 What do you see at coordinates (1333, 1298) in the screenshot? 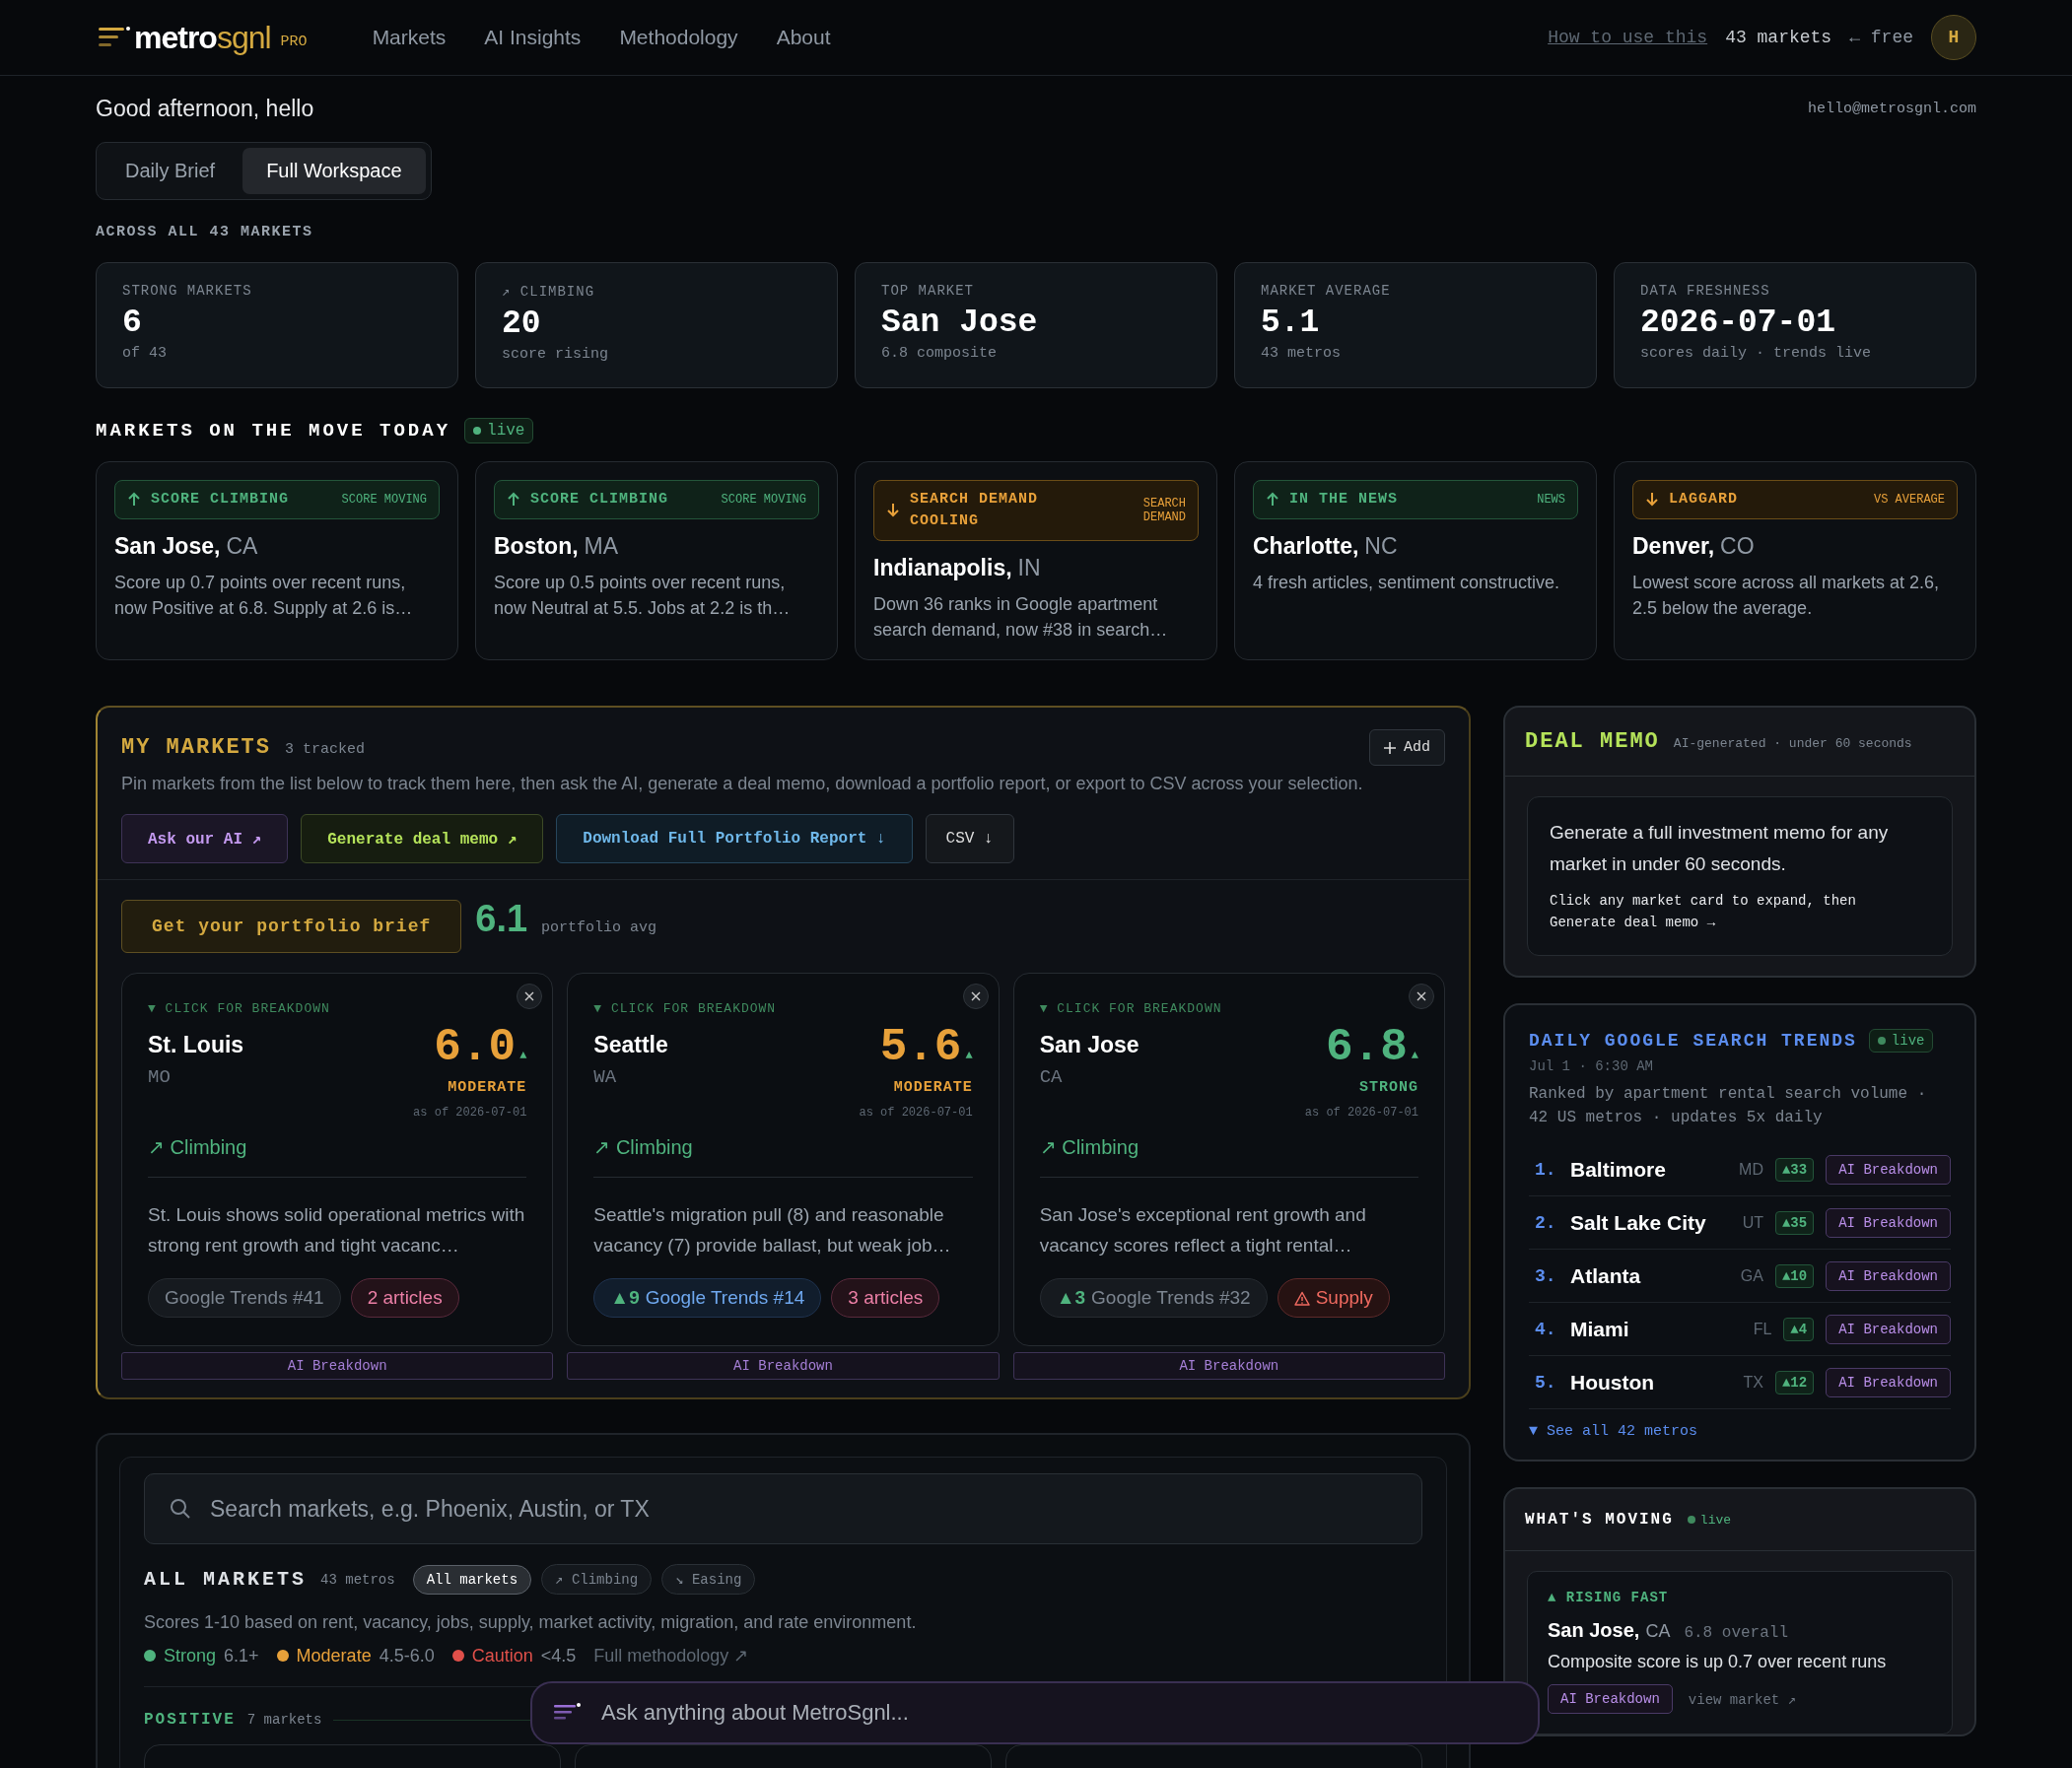
I see `risk-chip: Supply` at bounding box center [1333, 1298].